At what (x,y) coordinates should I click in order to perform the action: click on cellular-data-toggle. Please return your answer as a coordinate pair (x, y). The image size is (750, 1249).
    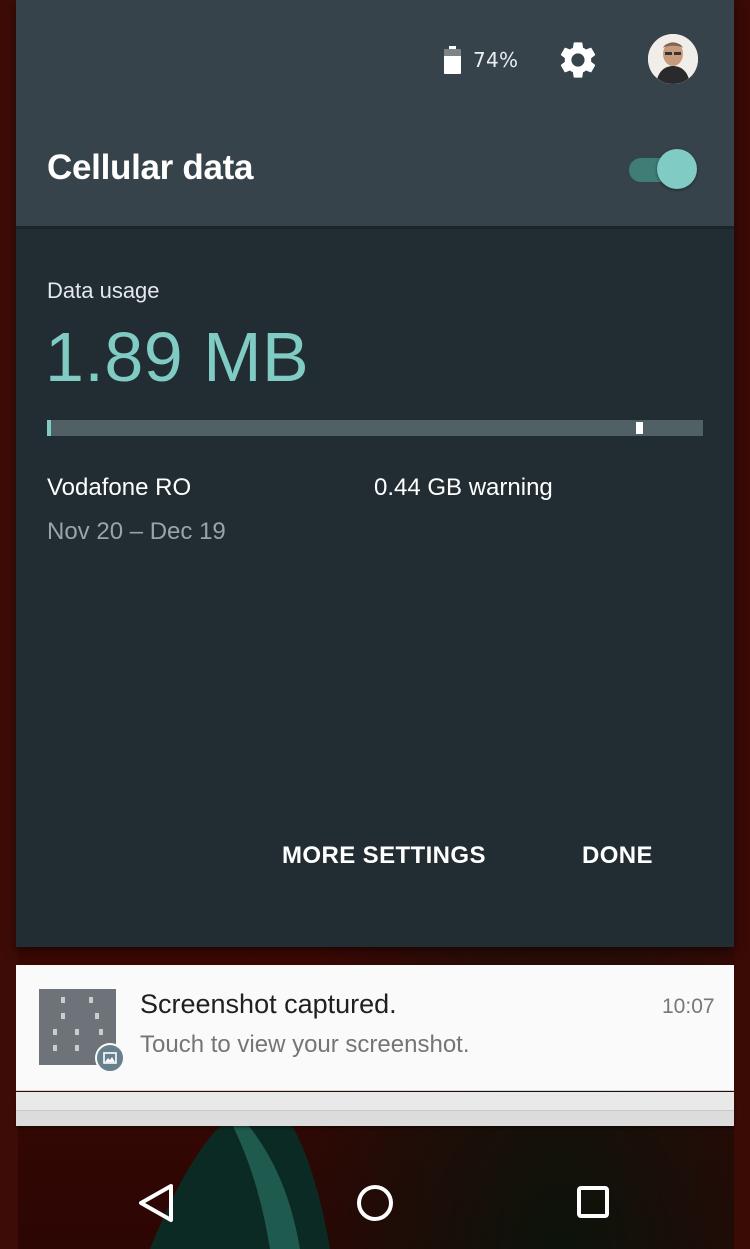
    Looking at the image, I should click on (663, 170).